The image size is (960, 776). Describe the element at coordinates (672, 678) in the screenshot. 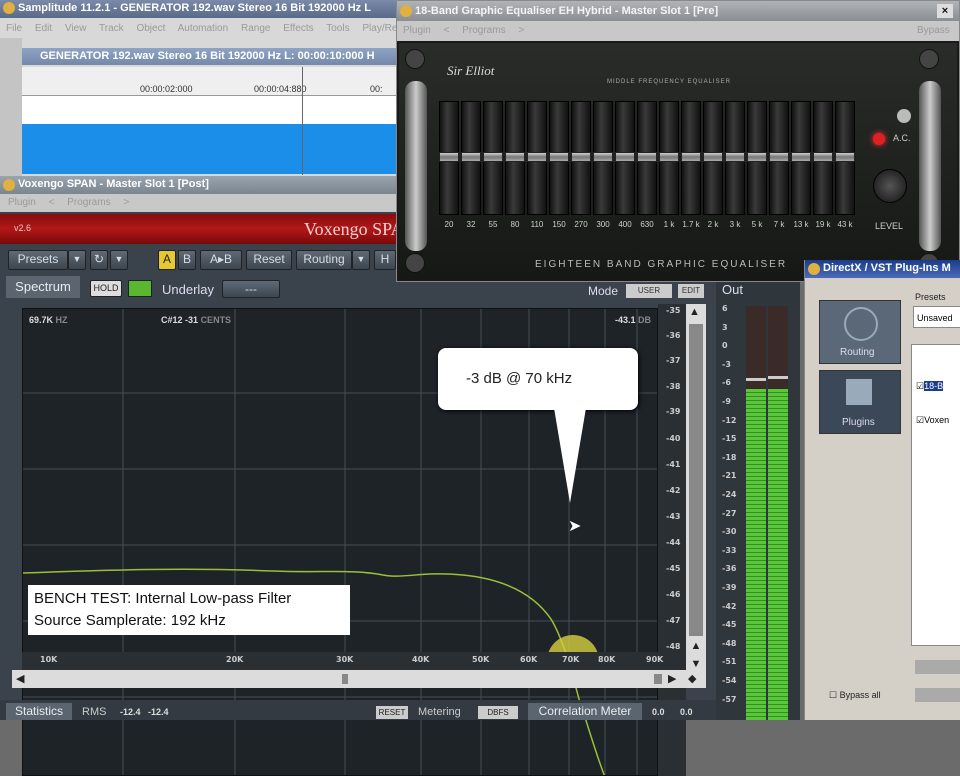

I see `scroll-right-icon: ▶` at that location.